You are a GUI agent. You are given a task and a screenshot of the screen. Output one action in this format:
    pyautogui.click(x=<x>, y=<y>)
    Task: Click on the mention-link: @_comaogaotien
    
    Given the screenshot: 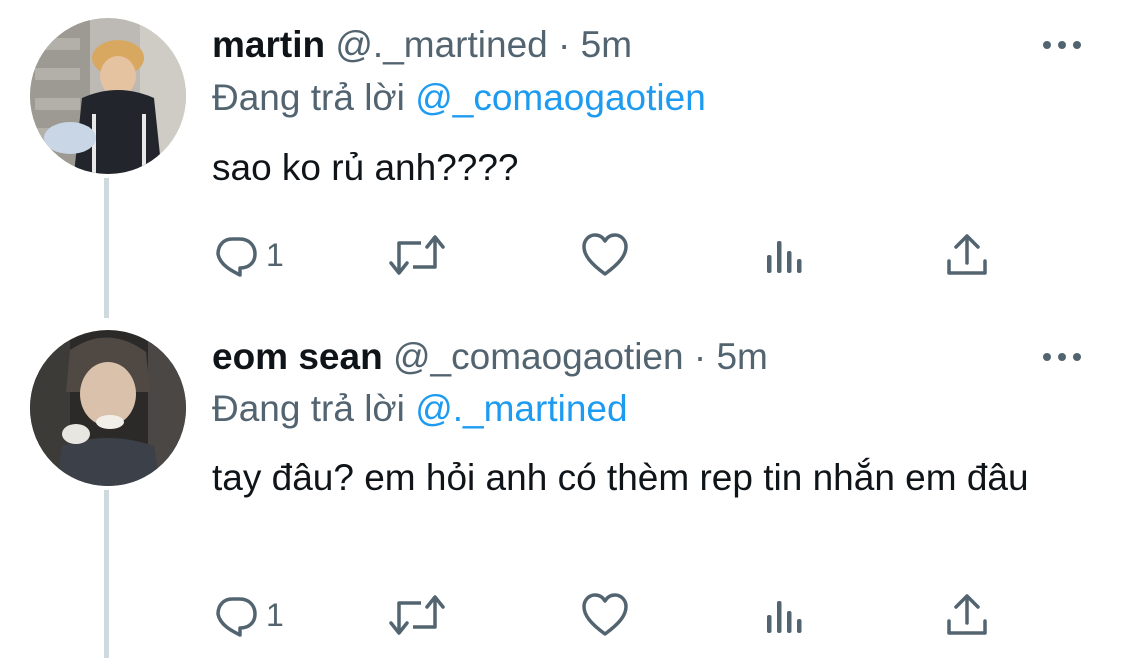 What is the action you would take?
    pyautogui.click(x=560, y=97)
    